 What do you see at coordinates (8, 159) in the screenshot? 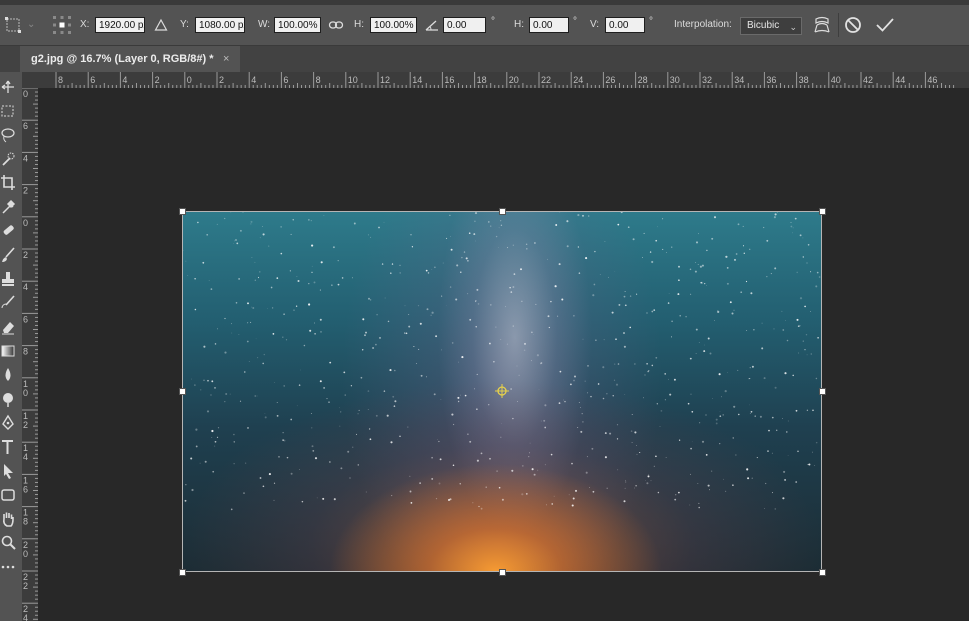
I see `quick-select-tool-icon` at bounding box center [8, 159].